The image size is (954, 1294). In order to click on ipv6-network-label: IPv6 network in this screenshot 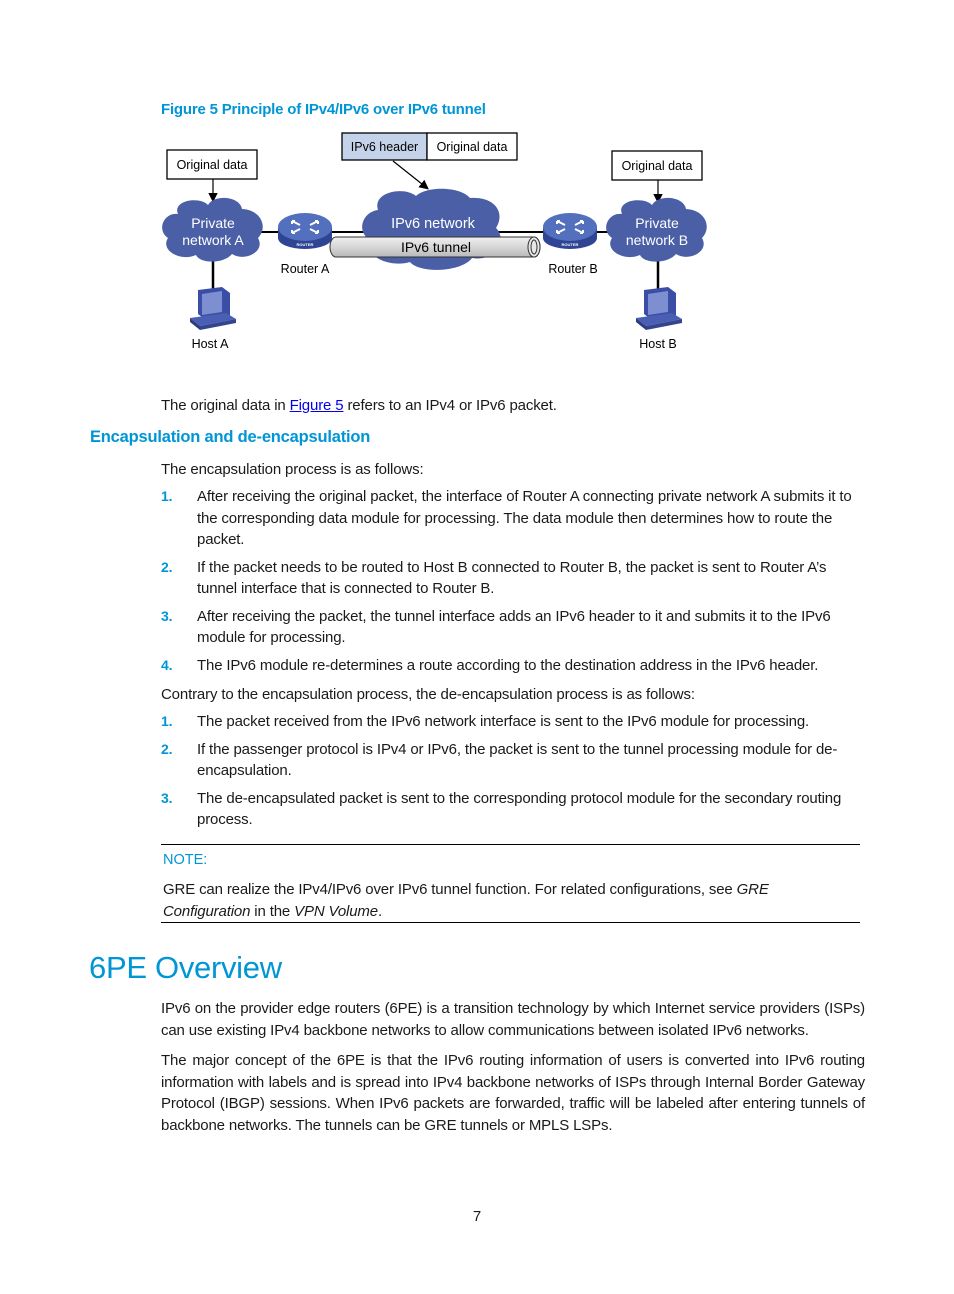, I will do `click(433, 224)`.